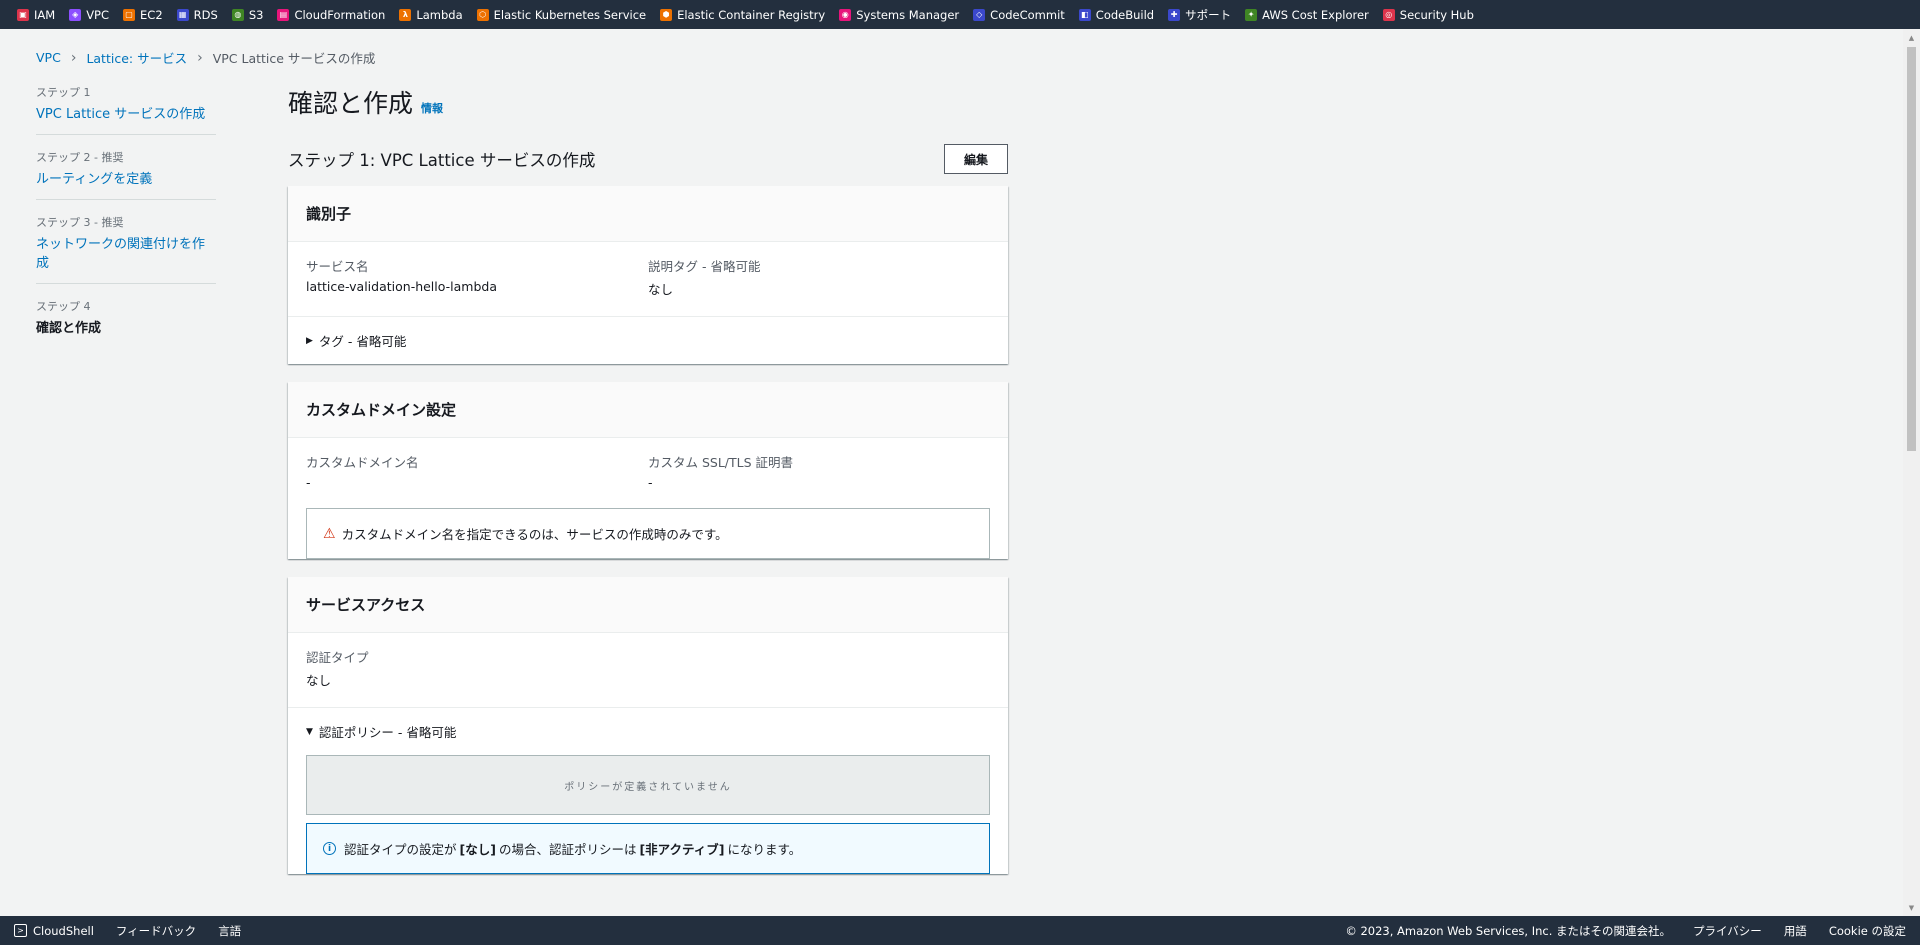 The height and width of the screenshot is (945, 1920). What do you see at coordinates (648, 787) in the screenshot?
I see `policy-empty-text: ポリシーが定義されていません` at bounding box center [648, 787].